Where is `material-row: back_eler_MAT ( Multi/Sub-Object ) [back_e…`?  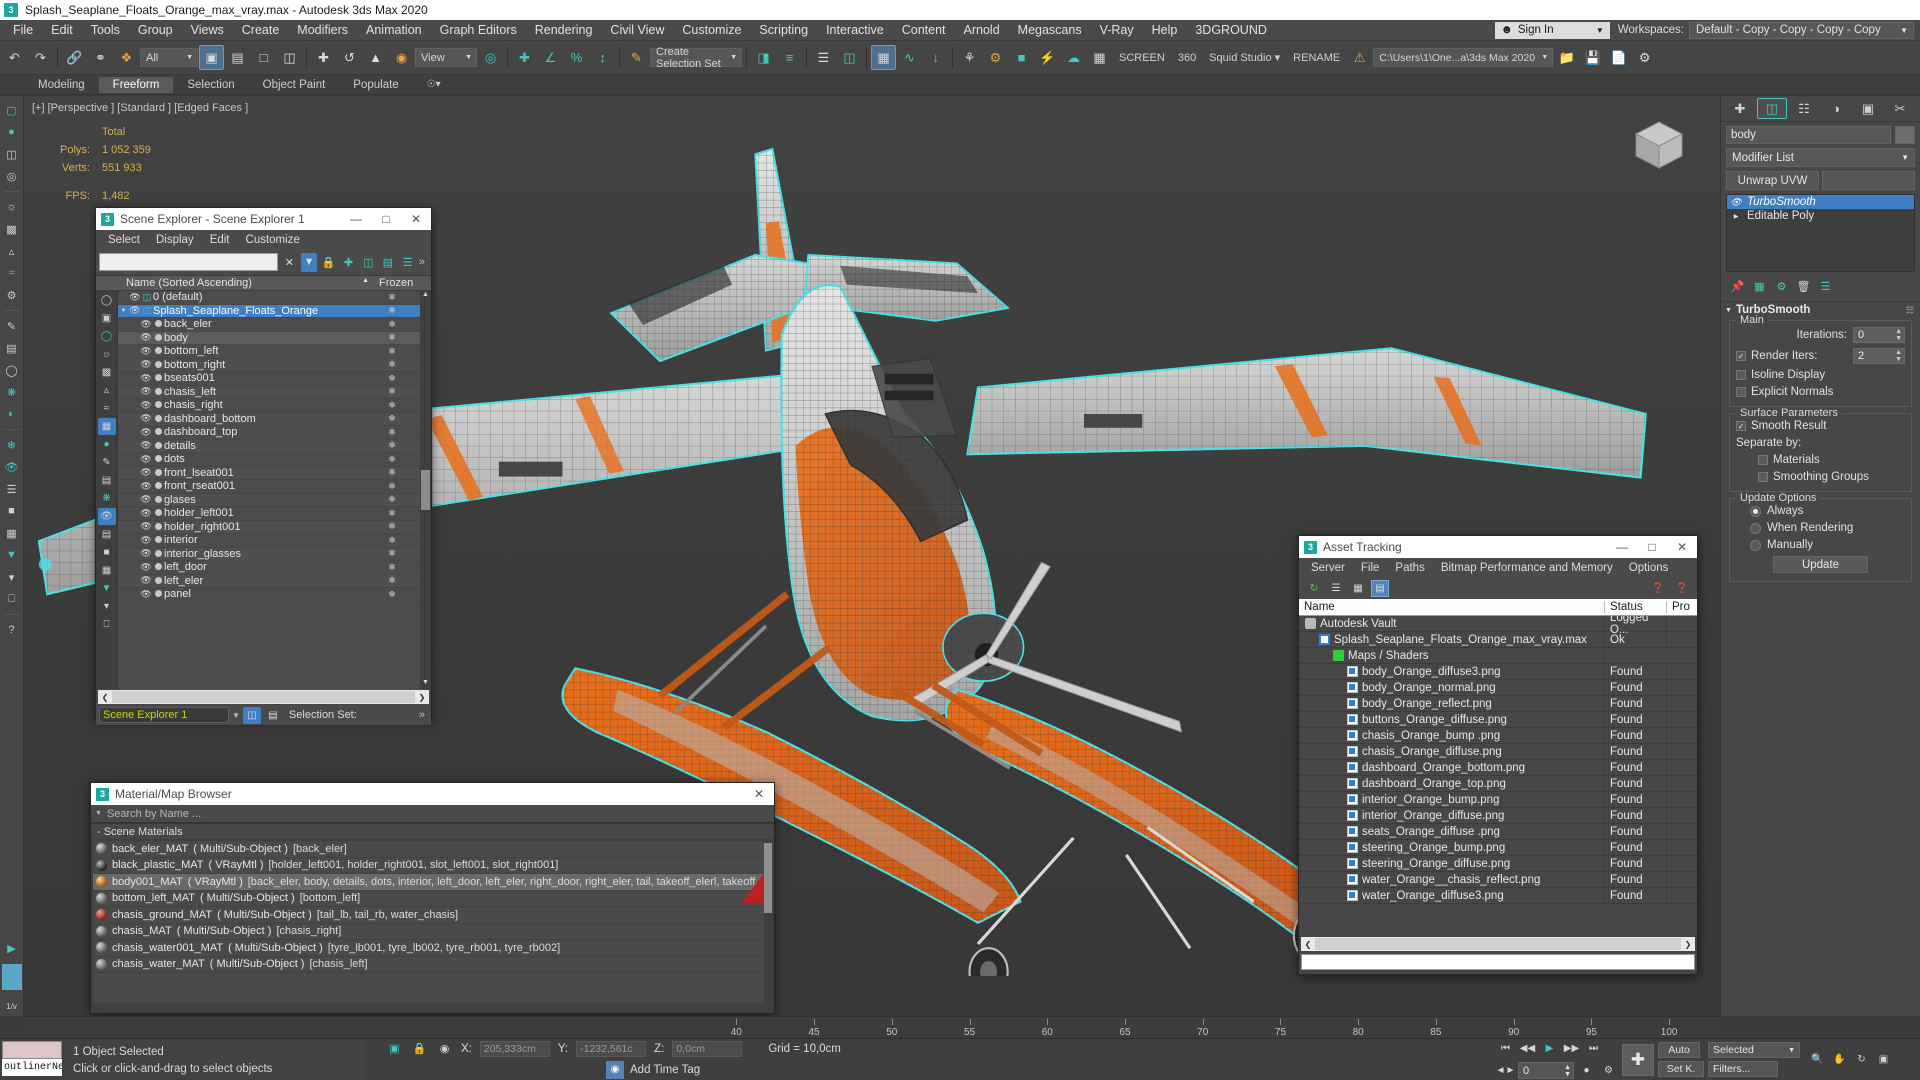 material-row: back_eler_MAT ( Multi/Sub-Object ) [back_e… is located at coordinates (432, 849).